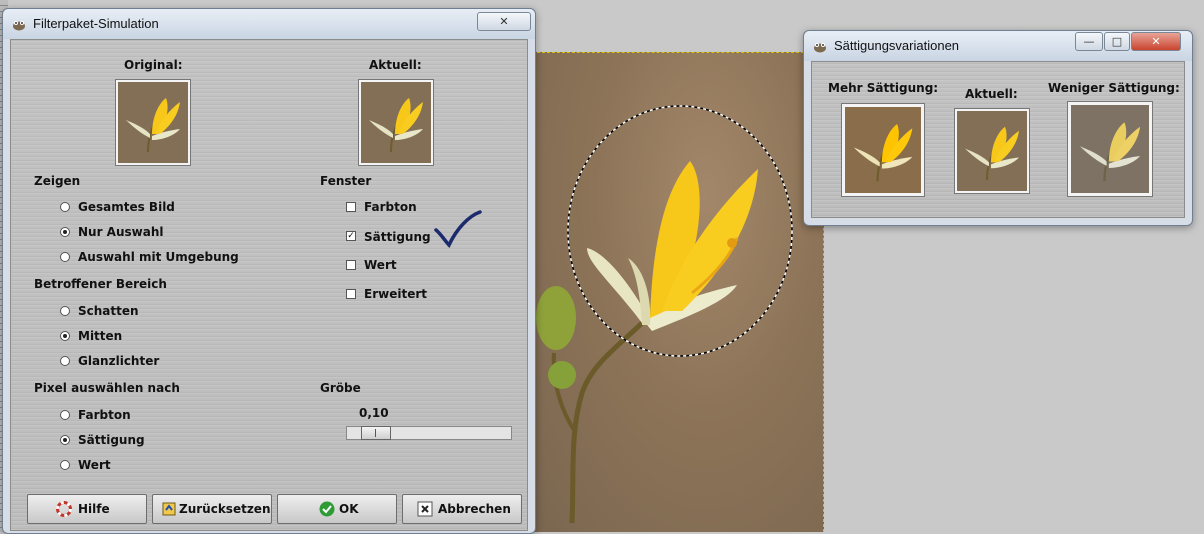 The height and width of the screenshot is (534, 1204). I want to click on filter-window-title: Filterpaket-Simulation, so click(96, 23).